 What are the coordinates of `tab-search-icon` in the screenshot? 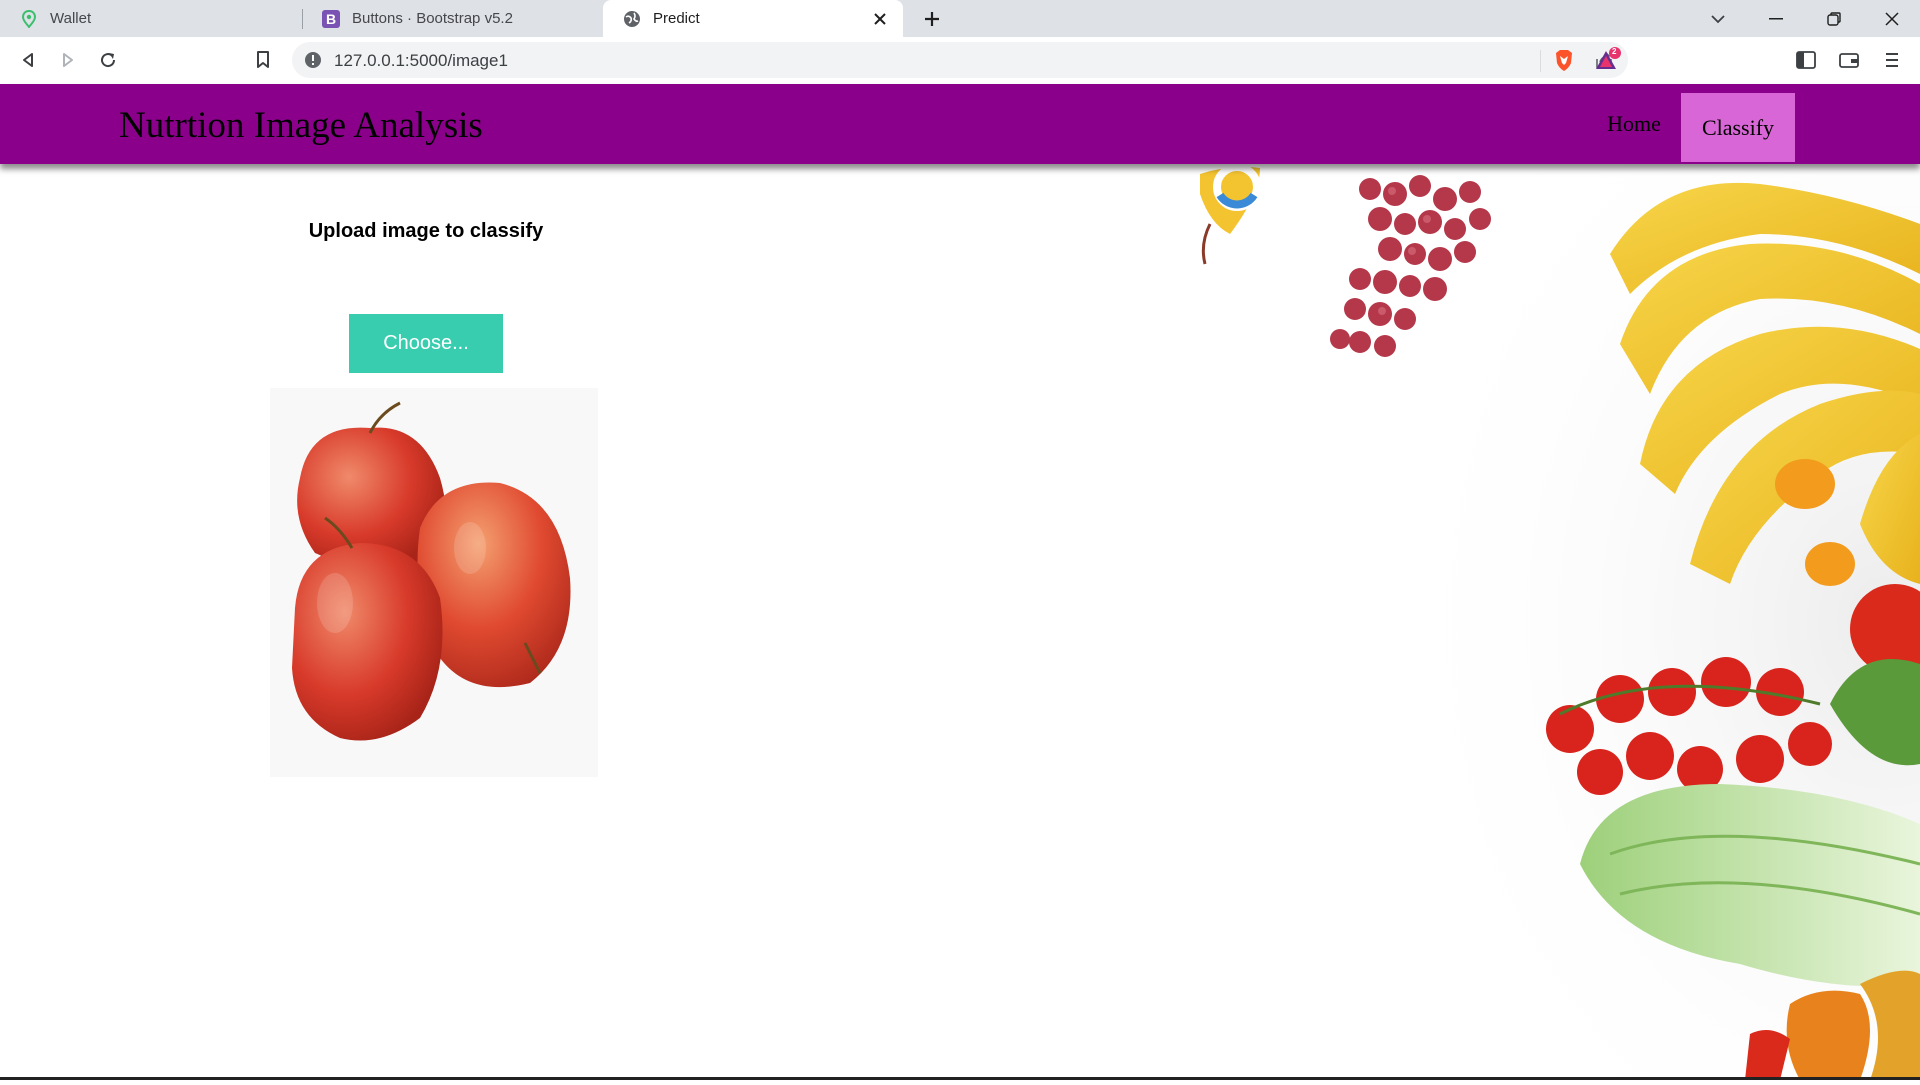 It's located at (1718, 18).